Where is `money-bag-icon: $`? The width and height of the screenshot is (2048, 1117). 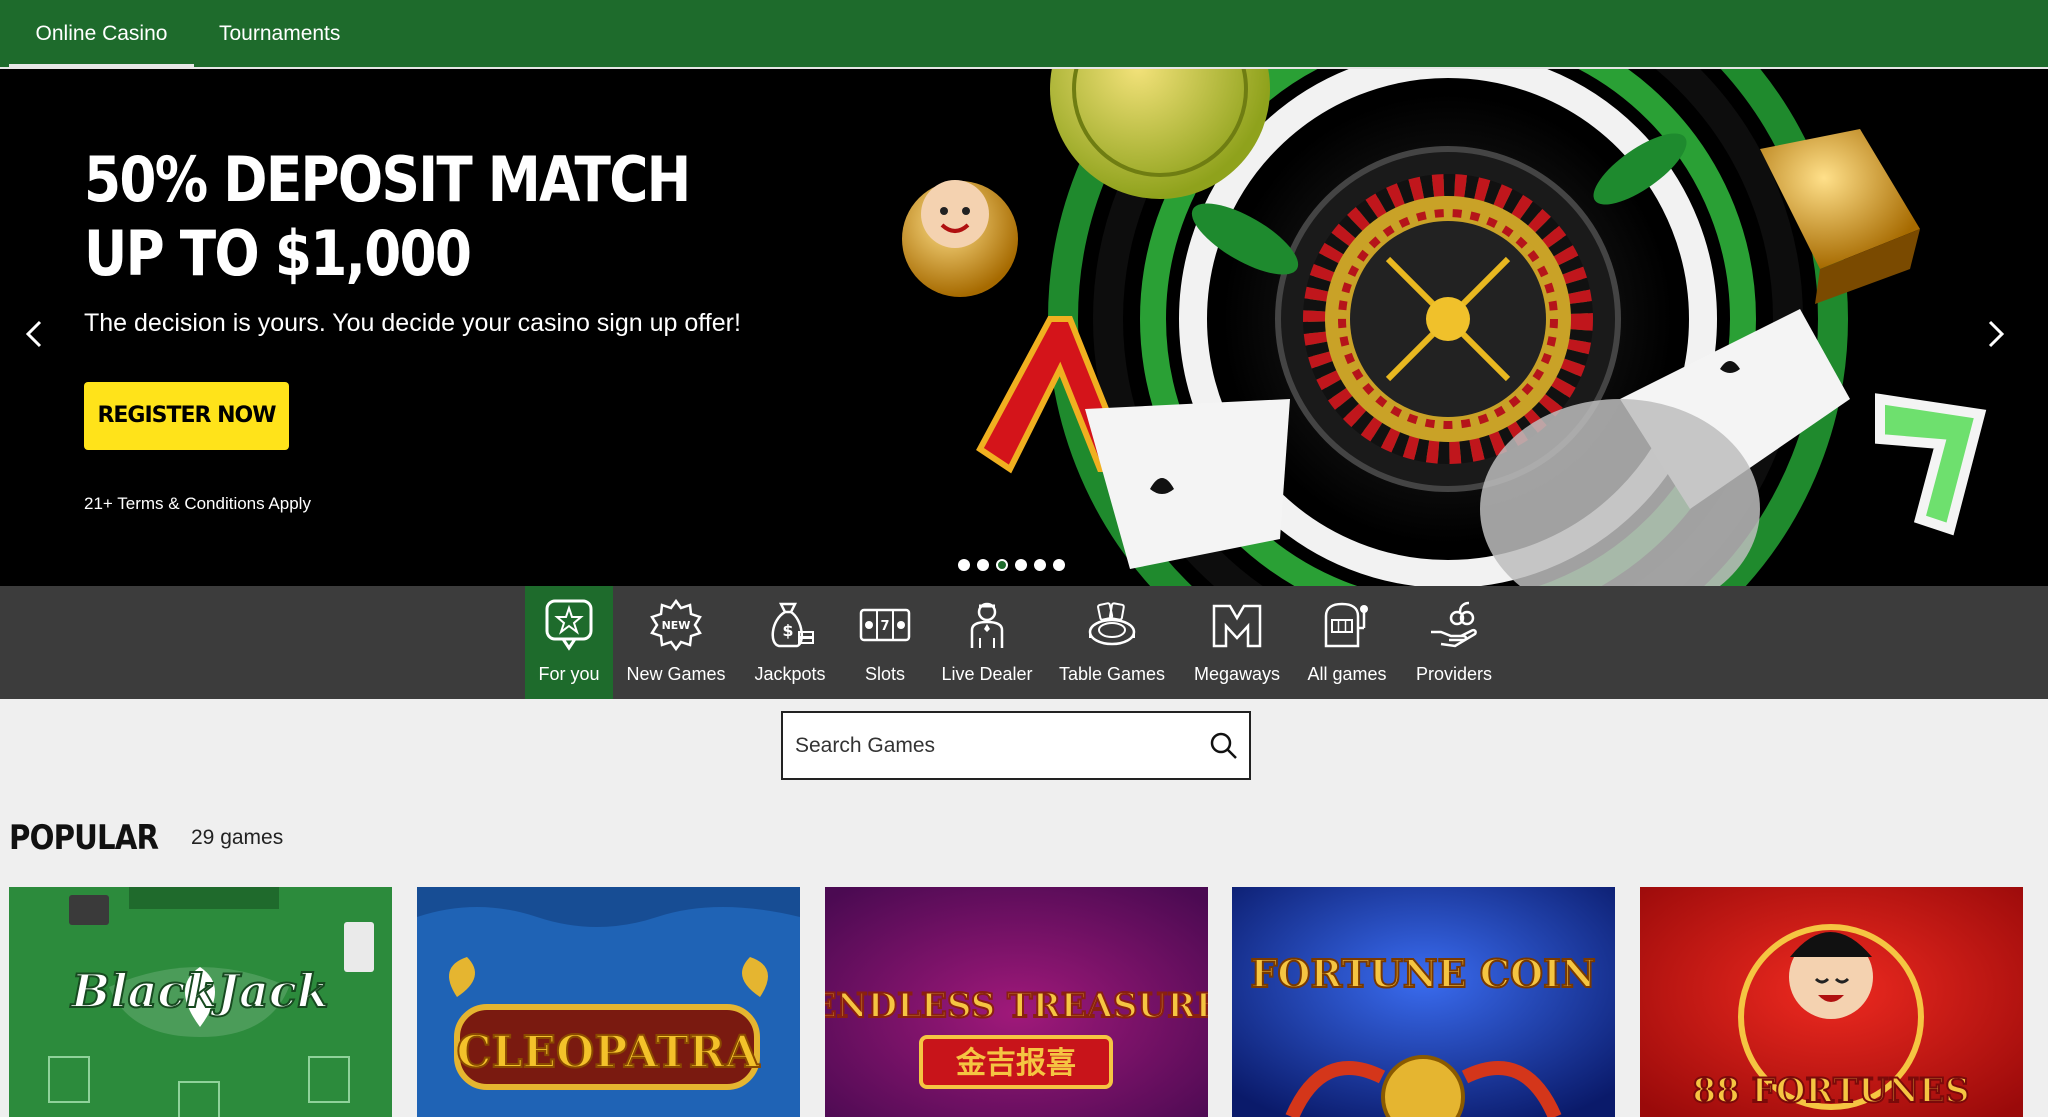
money-bag-icon: $ is located at coordinates (792, 625).